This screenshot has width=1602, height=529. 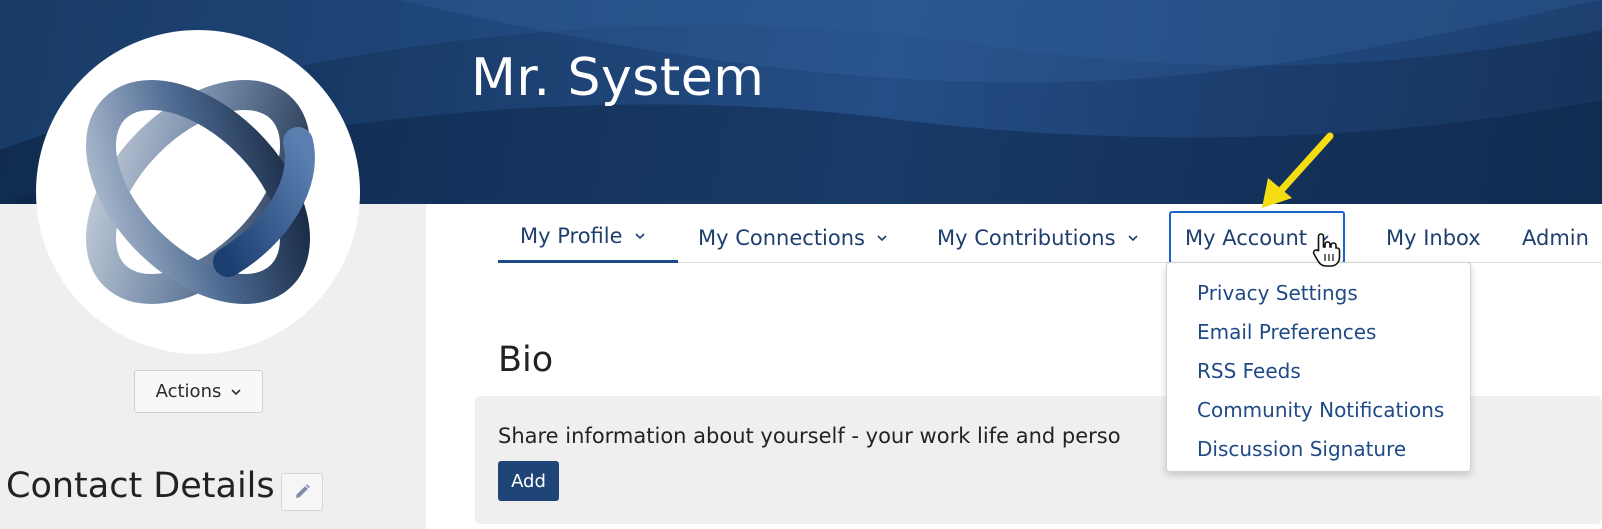 I want to click on tab-my-profile: My Profile, so click(x=588, y=237).